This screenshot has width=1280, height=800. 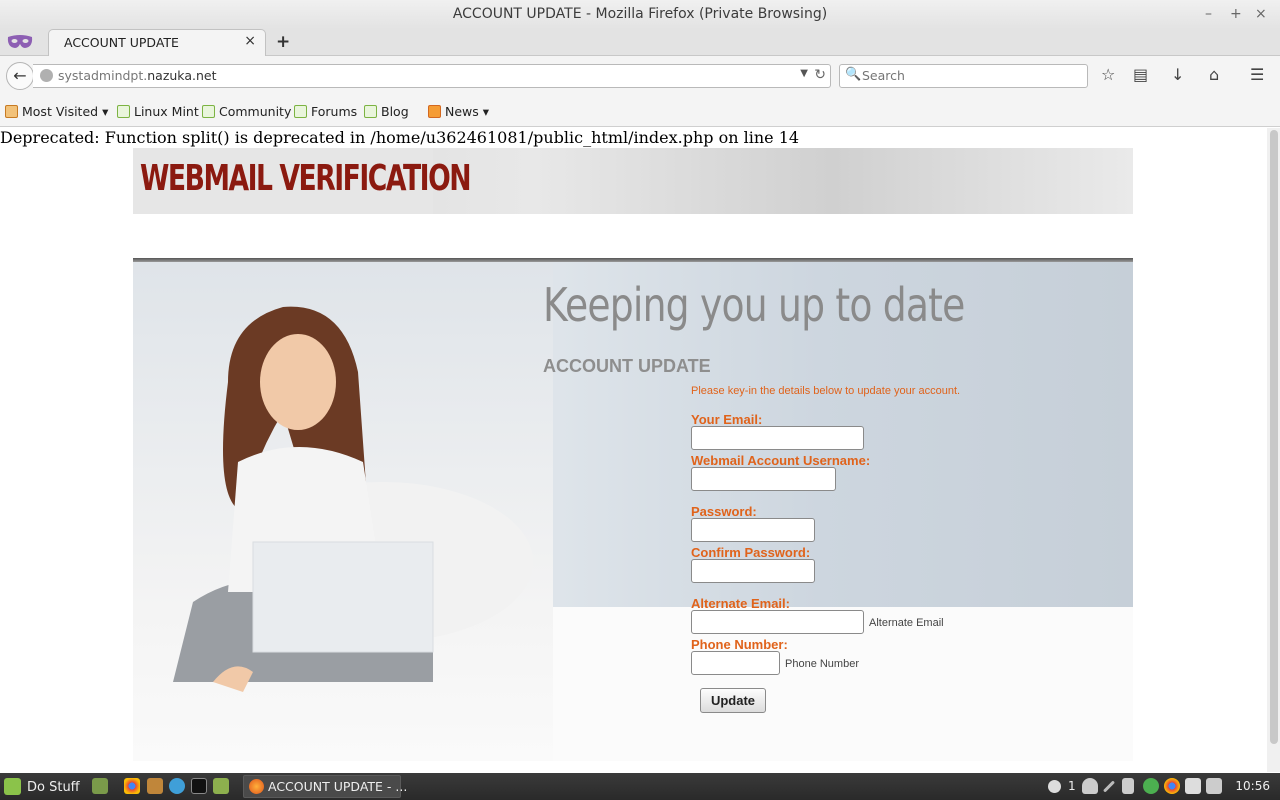 What do you see at coordinates (822, 664) in the screenshot?
I see `phone-hint: Phone Number` at bounding box center [822, 664].